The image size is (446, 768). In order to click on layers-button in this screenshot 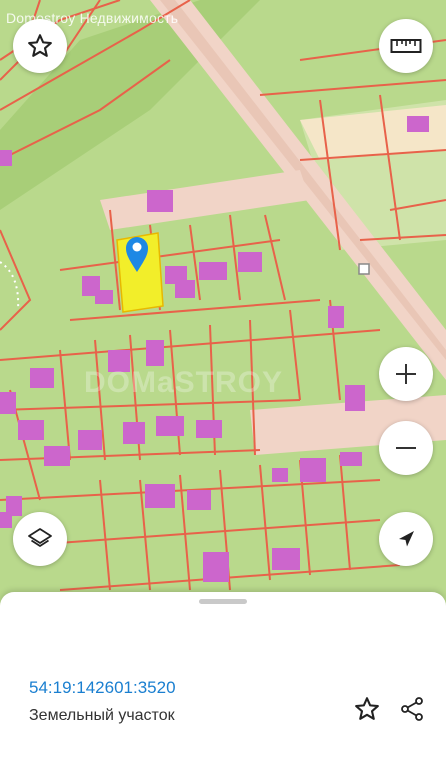, I will do `click(40, 539)`.